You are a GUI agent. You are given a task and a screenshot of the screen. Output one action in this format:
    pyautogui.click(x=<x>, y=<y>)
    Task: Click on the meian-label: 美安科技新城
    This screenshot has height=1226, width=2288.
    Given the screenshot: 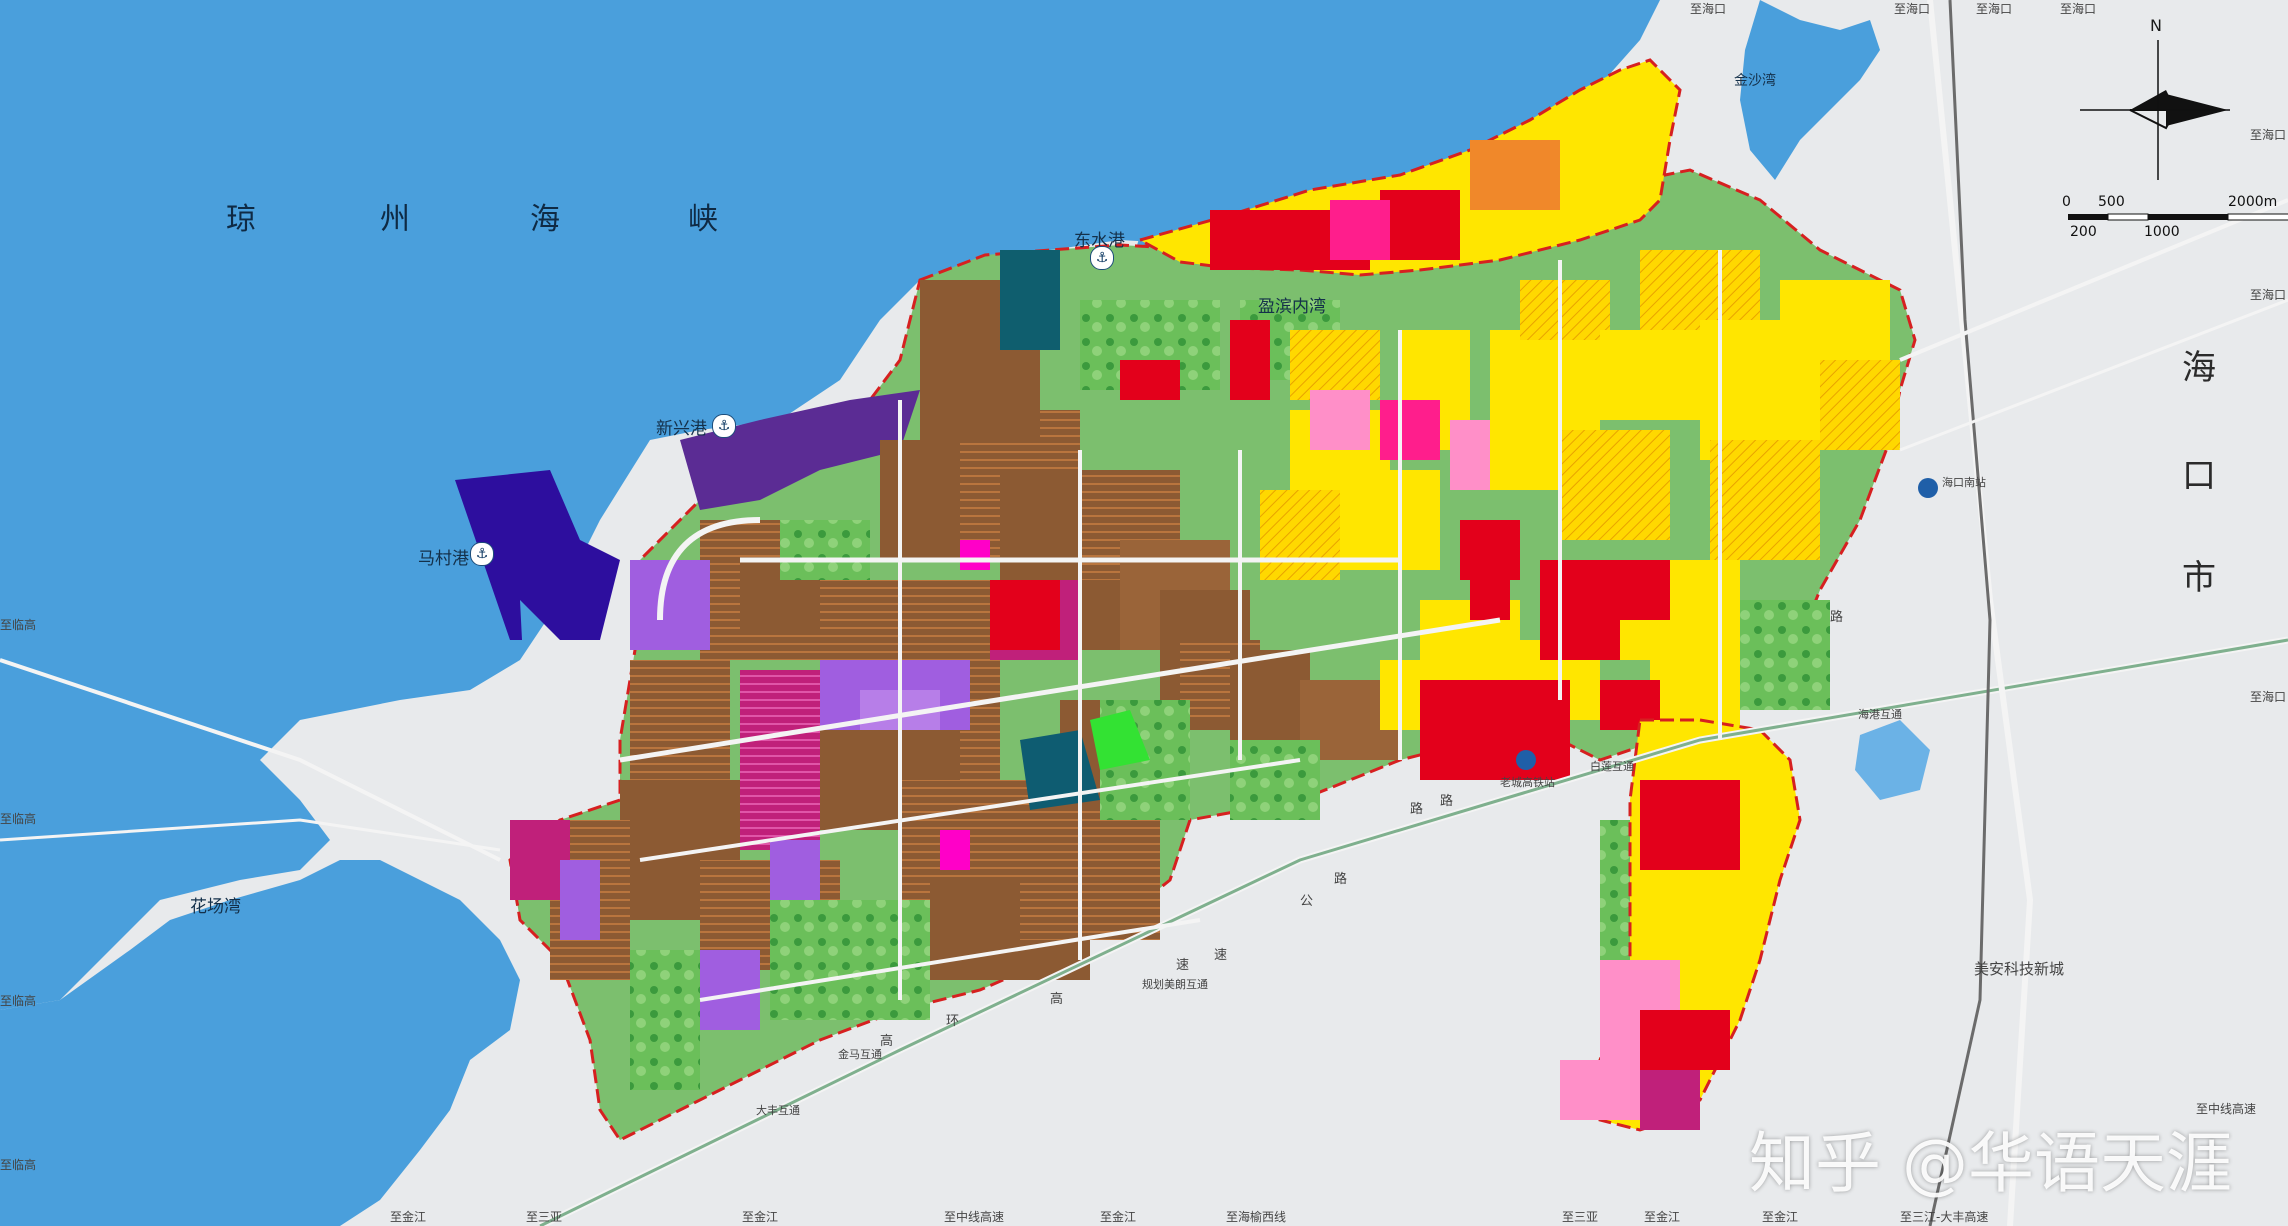 What is the action you would take?
    pyautogui.click(x=2019, y=969)
    